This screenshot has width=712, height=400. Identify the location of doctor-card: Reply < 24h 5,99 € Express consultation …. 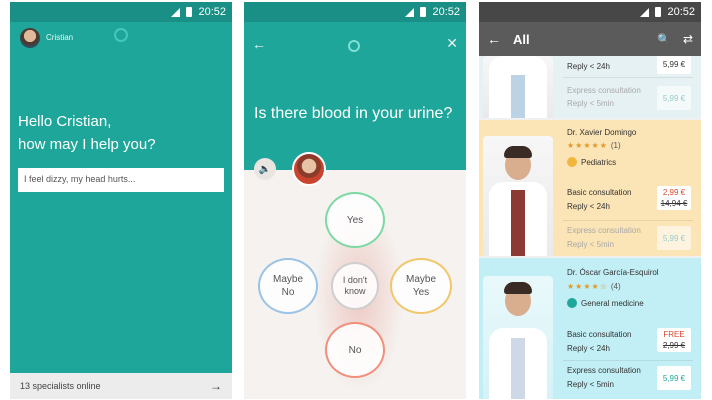
(590, 87).